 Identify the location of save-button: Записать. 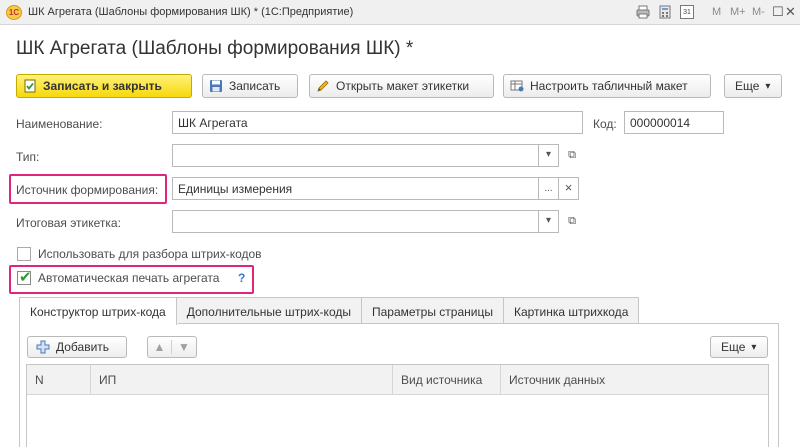
(250, 86).